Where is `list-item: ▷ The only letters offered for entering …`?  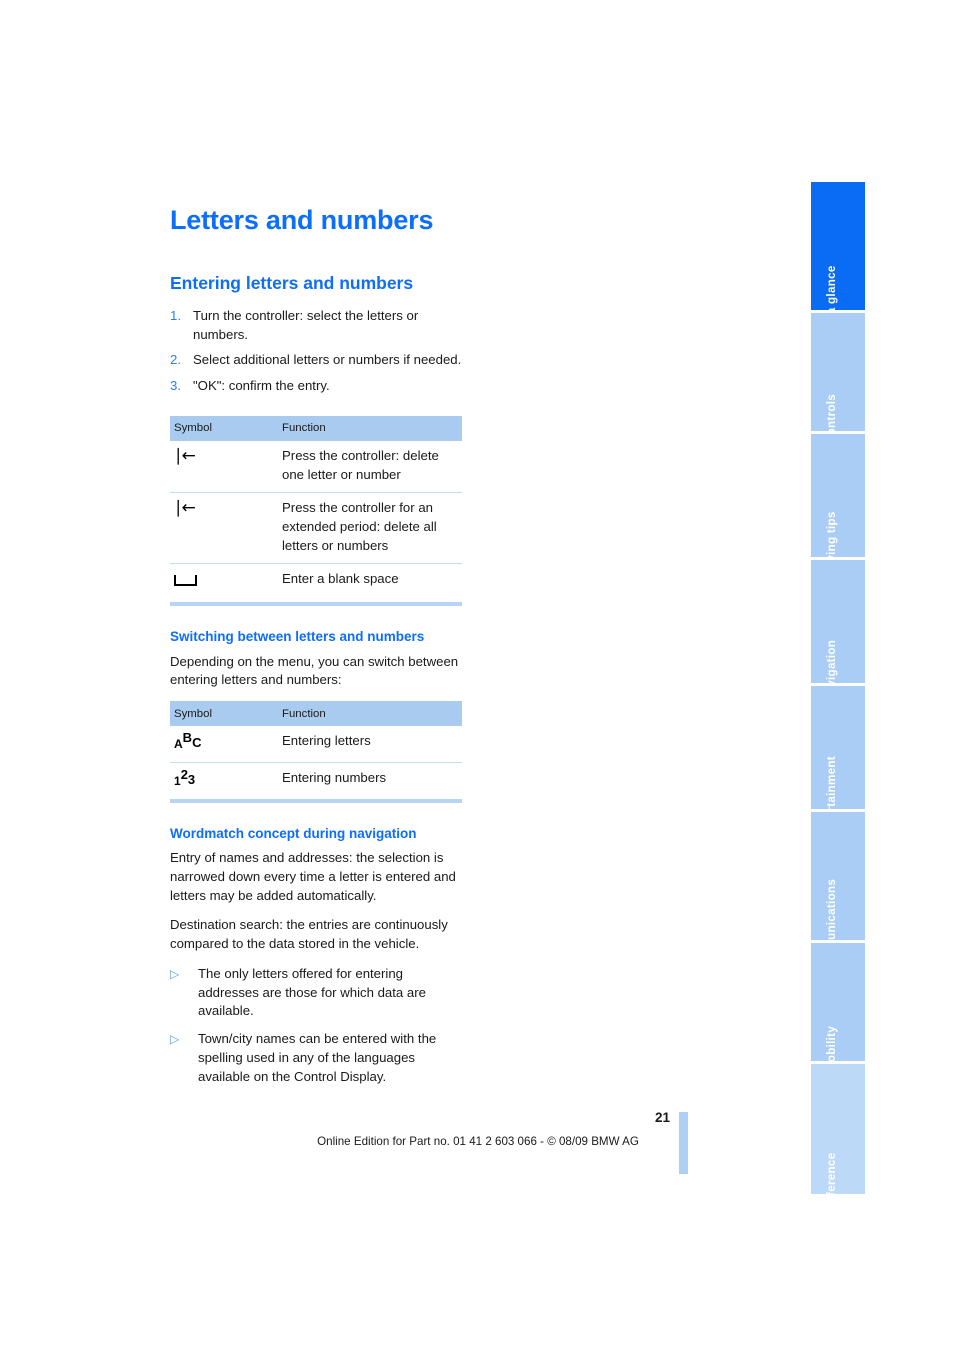
list-item: ▷ The only letters offered for entering … is located at coordinates (316, 993).